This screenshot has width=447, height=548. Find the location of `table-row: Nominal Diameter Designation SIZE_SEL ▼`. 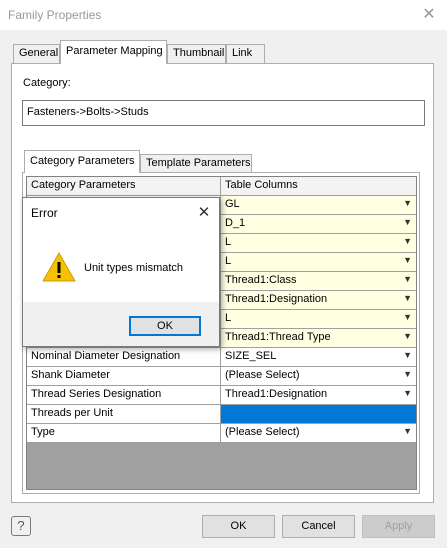

table-row: Nominal Diameter Designation SIZE_SEL ▼ is located at coordinates (221, 357).